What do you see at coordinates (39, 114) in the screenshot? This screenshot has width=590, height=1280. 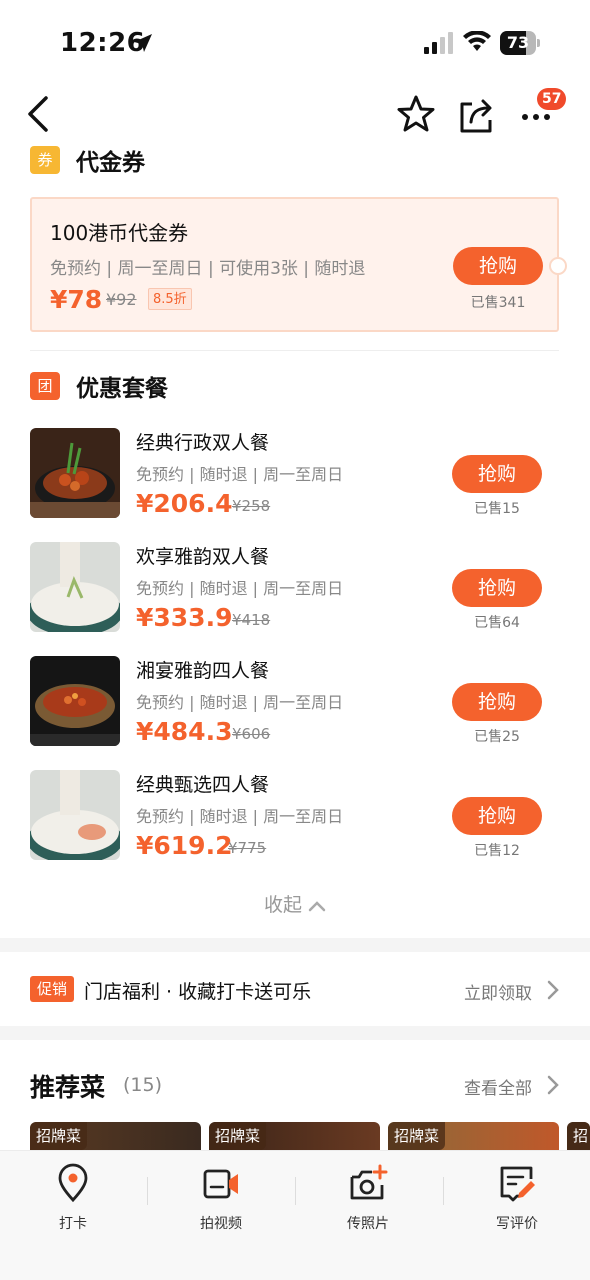 I see `back-icon` at bounding box center [39, 114].